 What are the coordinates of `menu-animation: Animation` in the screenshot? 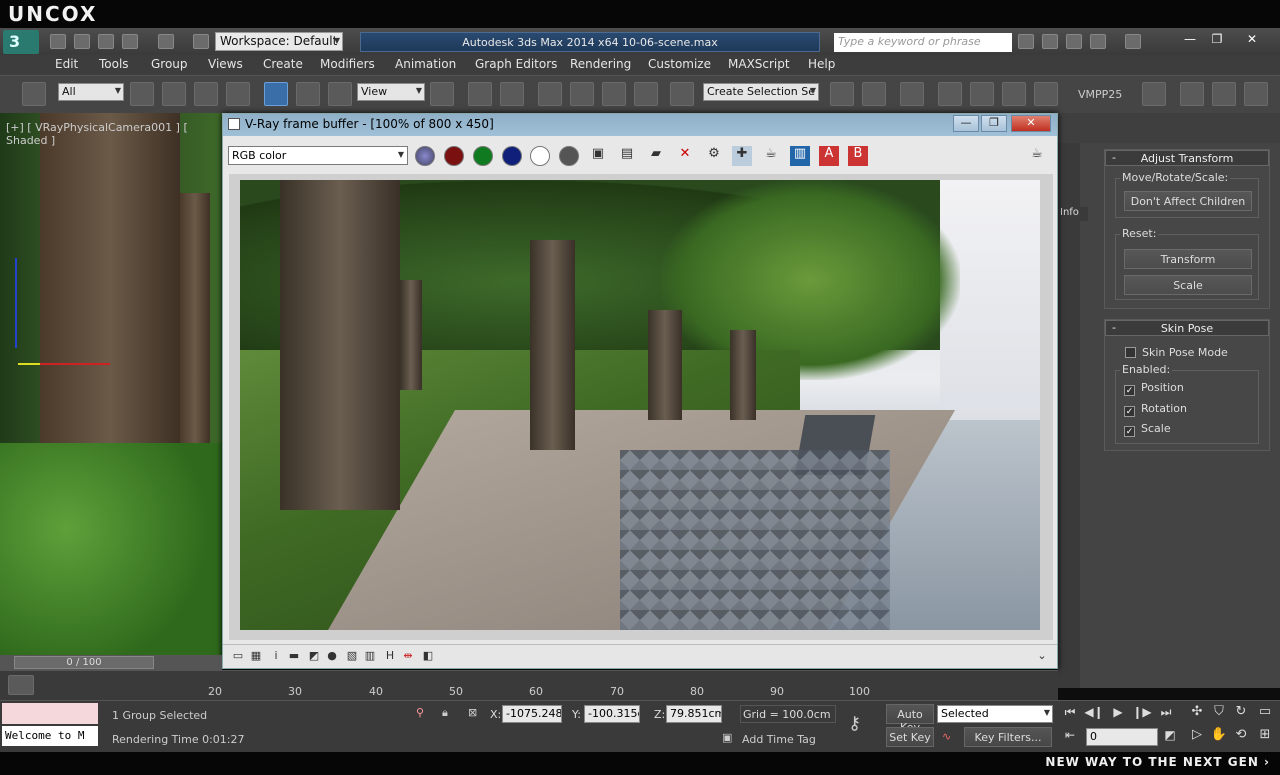 It's located at (425, 64).